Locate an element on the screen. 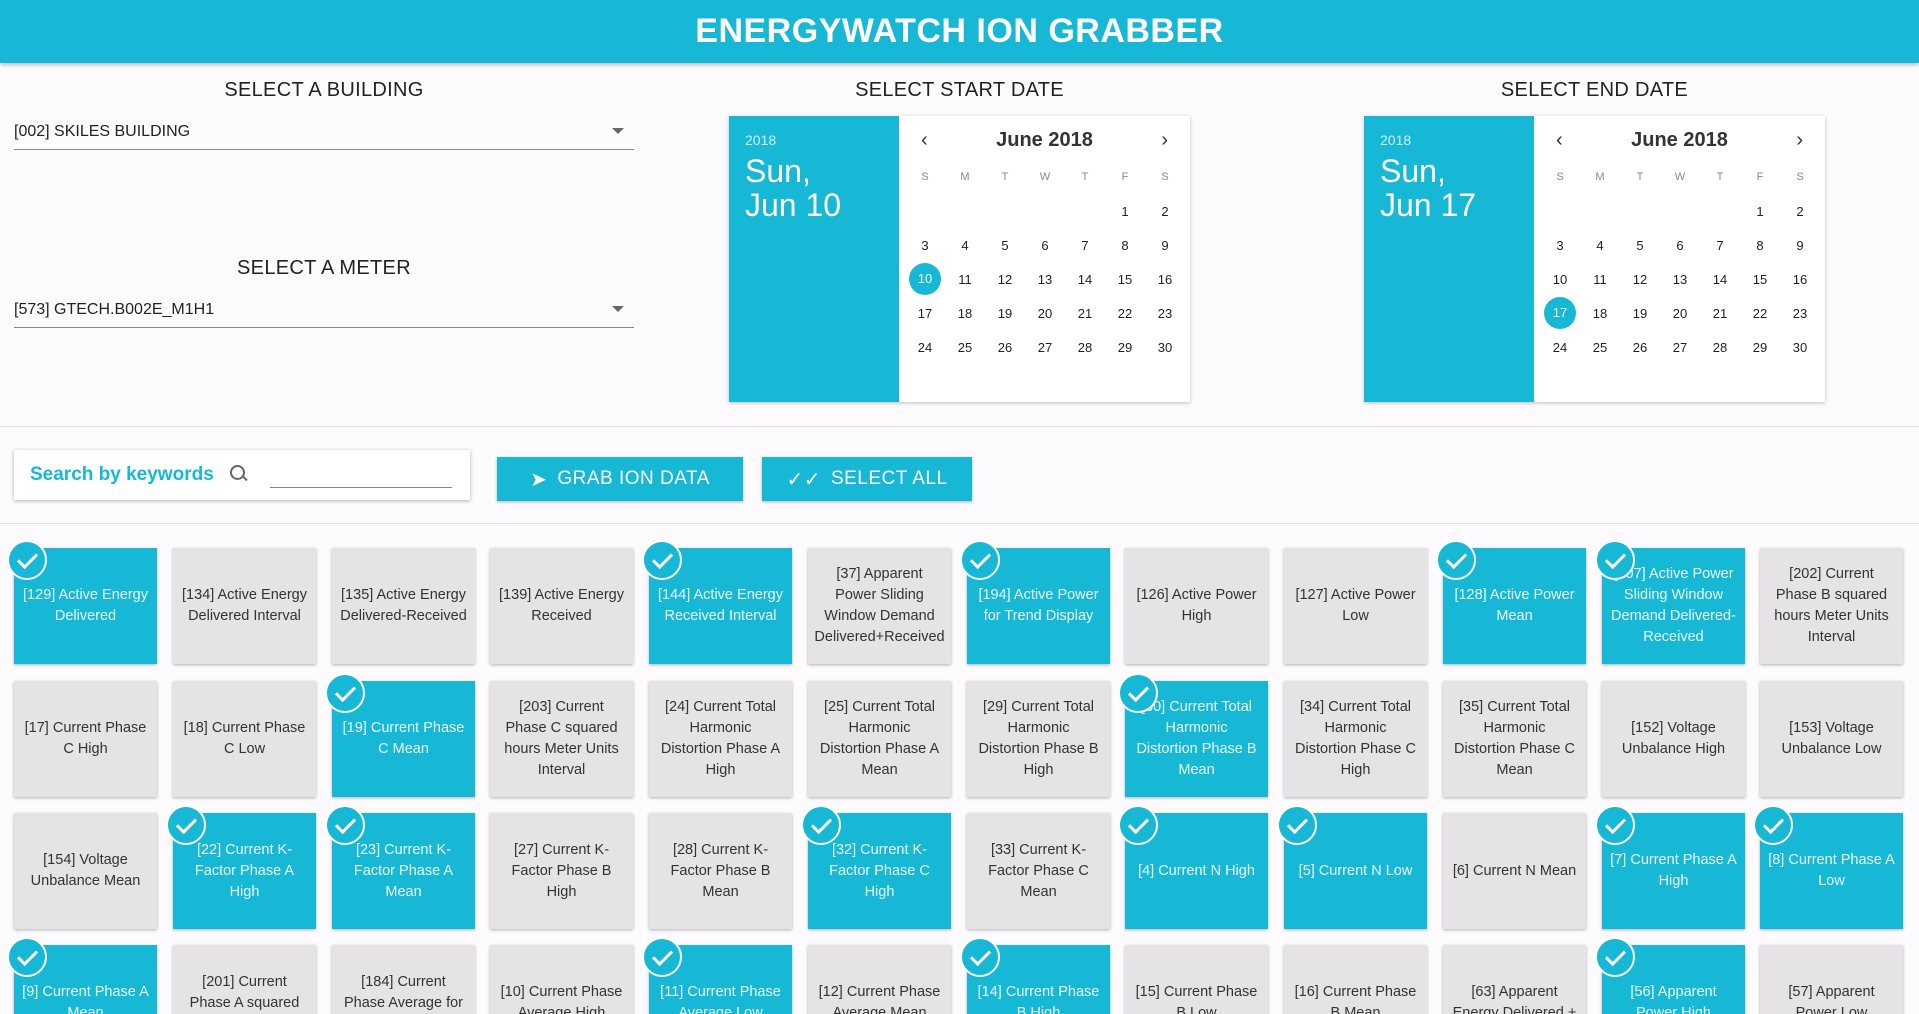 This screenshot has height=1014, width=1919. ion-tile: [153] Voltage Unbalance Low is located at coordinates (1831, 739).